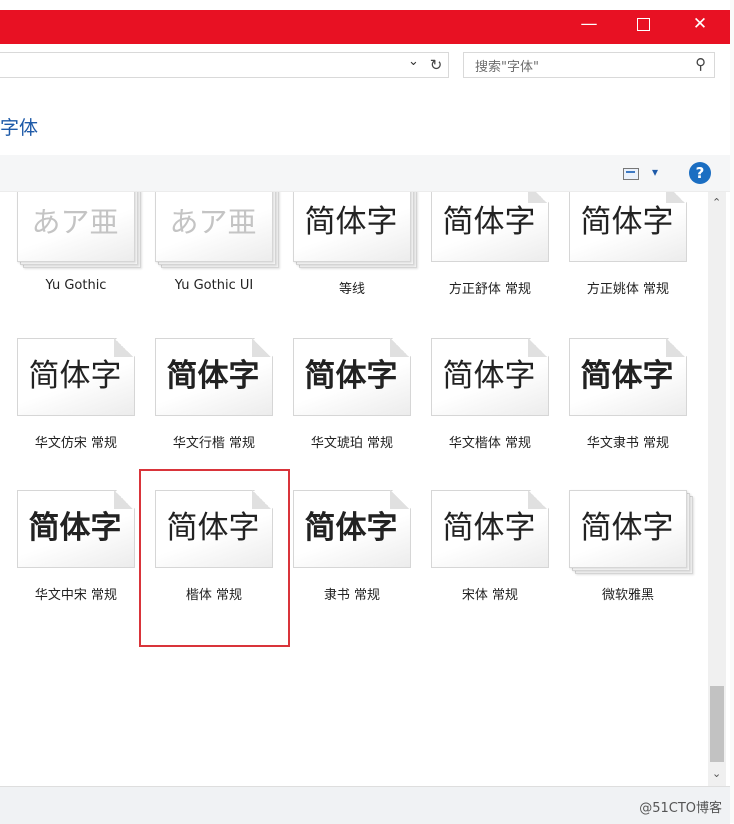 The width and height of the screenshot is (734, 824). What do you see at coordinates (507, 67) in the screenshot?
I see `search-placeholder: 搜索"字体"` at bounding box center [507, 67].